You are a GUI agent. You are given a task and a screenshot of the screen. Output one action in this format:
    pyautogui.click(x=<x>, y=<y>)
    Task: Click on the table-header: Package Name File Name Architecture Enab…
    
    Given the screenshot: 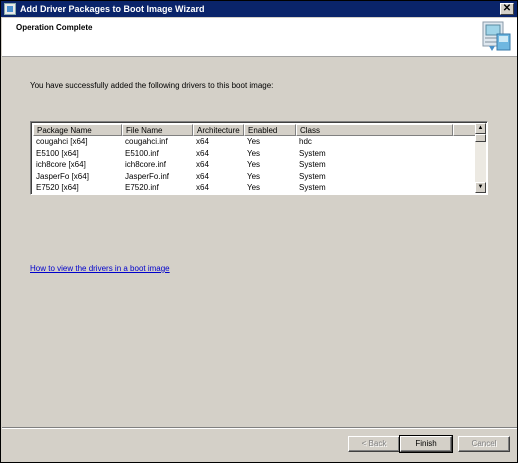 What is the action you would take?
    pyautogui.click(x=254, y=130)
    